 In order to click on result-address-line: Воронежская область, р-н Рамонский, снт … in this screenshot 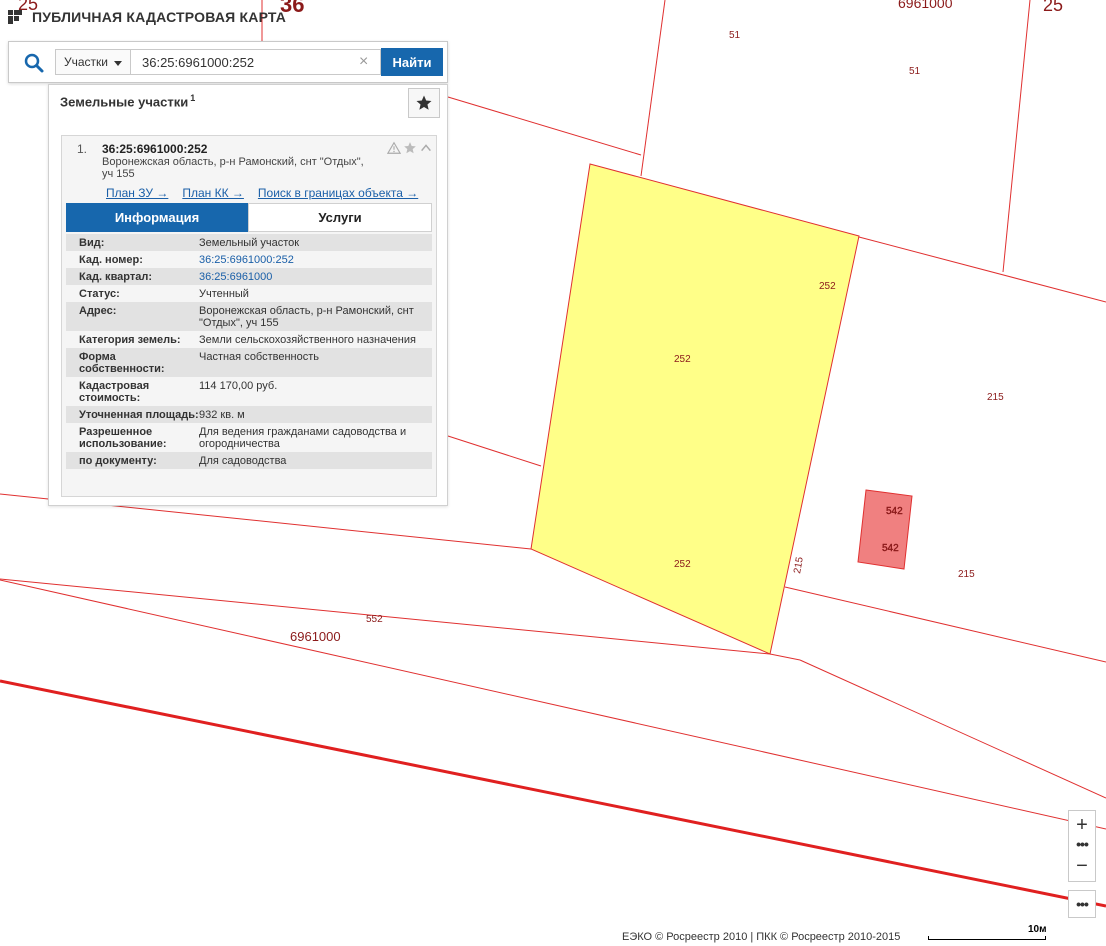, I will do `click(233, 162)`.